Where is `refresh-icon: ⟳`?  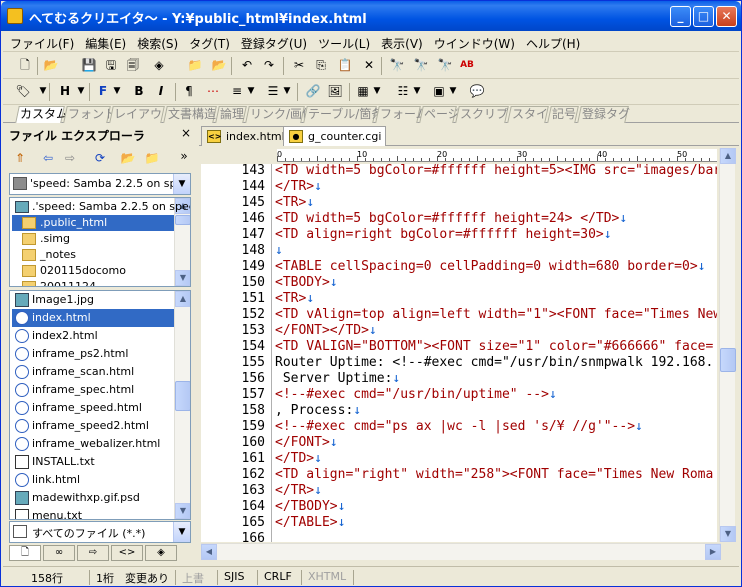 refresh-icon: ⟳ is located at coordinates (100, 158).